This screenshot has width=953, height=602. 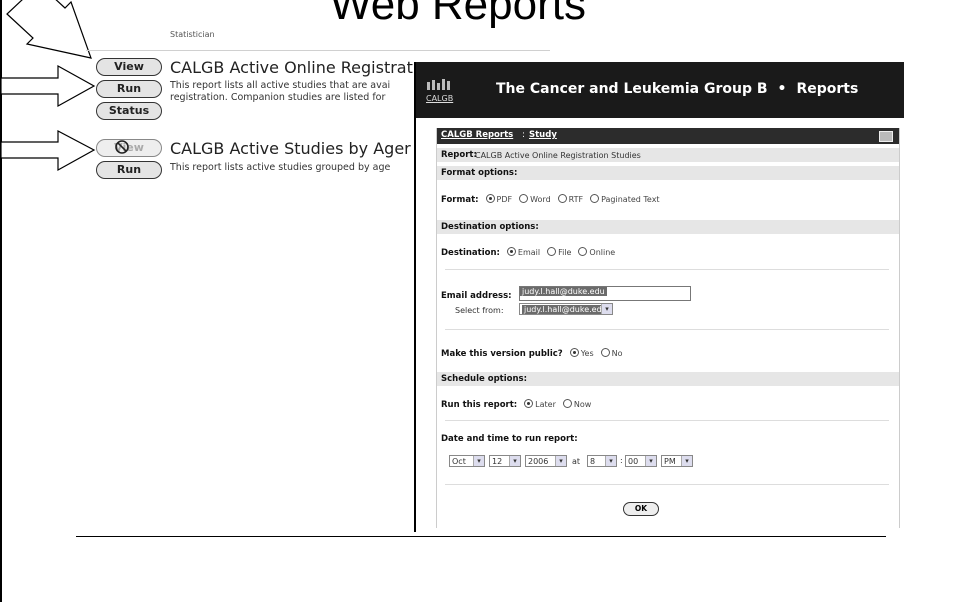 I want to click on run-later-radio, so click(x=529, y=403).